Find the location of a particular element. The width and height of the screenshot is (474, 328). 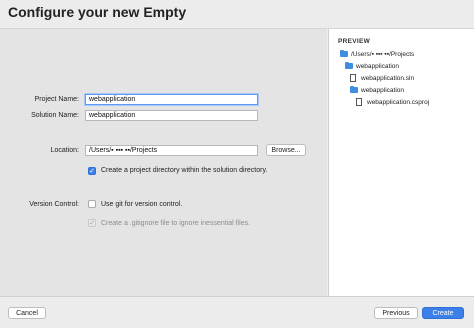

preview-title: PREVIEW is located at coordinates (354, 41).